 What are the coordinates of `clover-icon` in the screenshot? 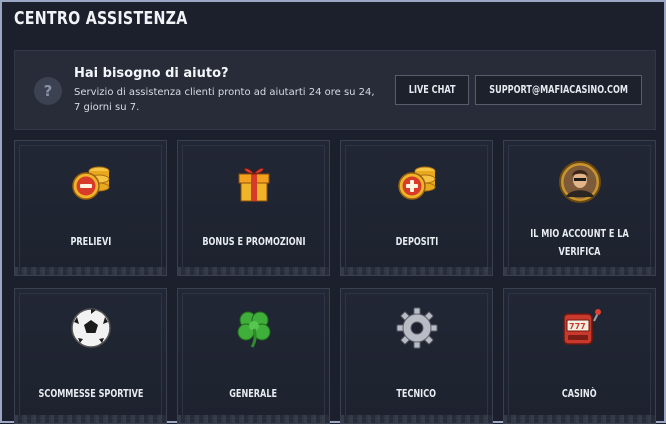 It's located at (253, 329).